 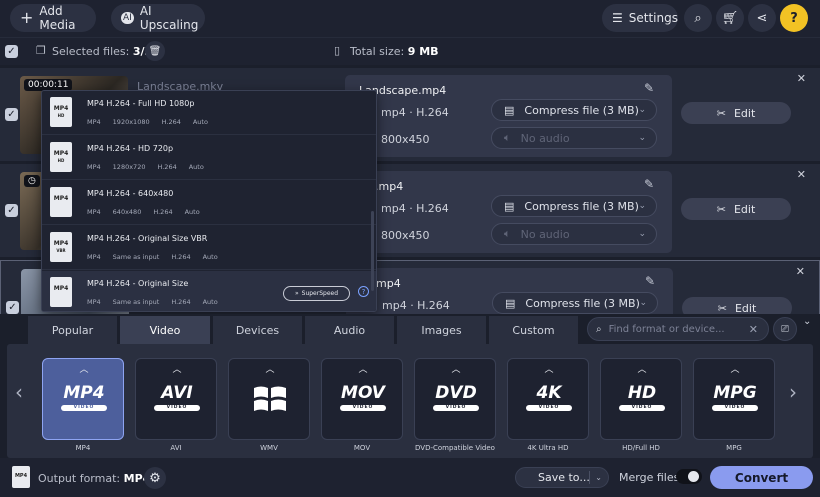 I want to click on tab-popular: Popular, so click(x=72, y=330).